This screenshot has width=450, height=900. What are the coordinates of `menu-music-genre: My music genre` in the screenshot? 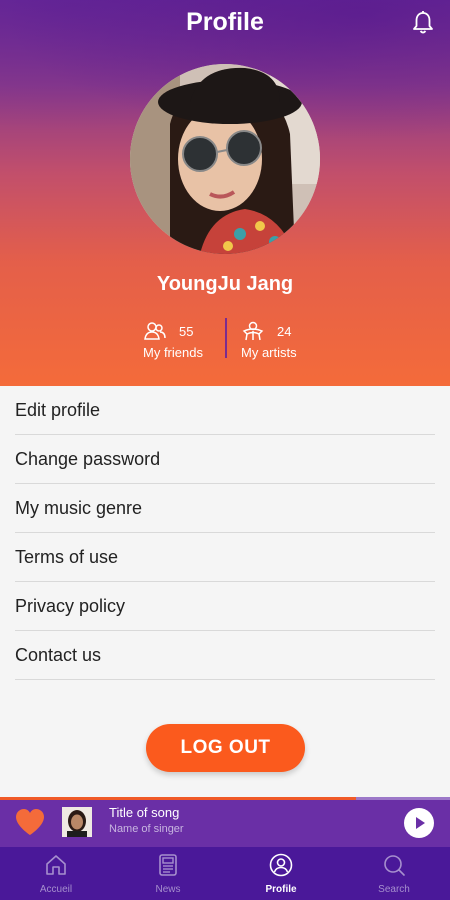 It's located at (225, 508).